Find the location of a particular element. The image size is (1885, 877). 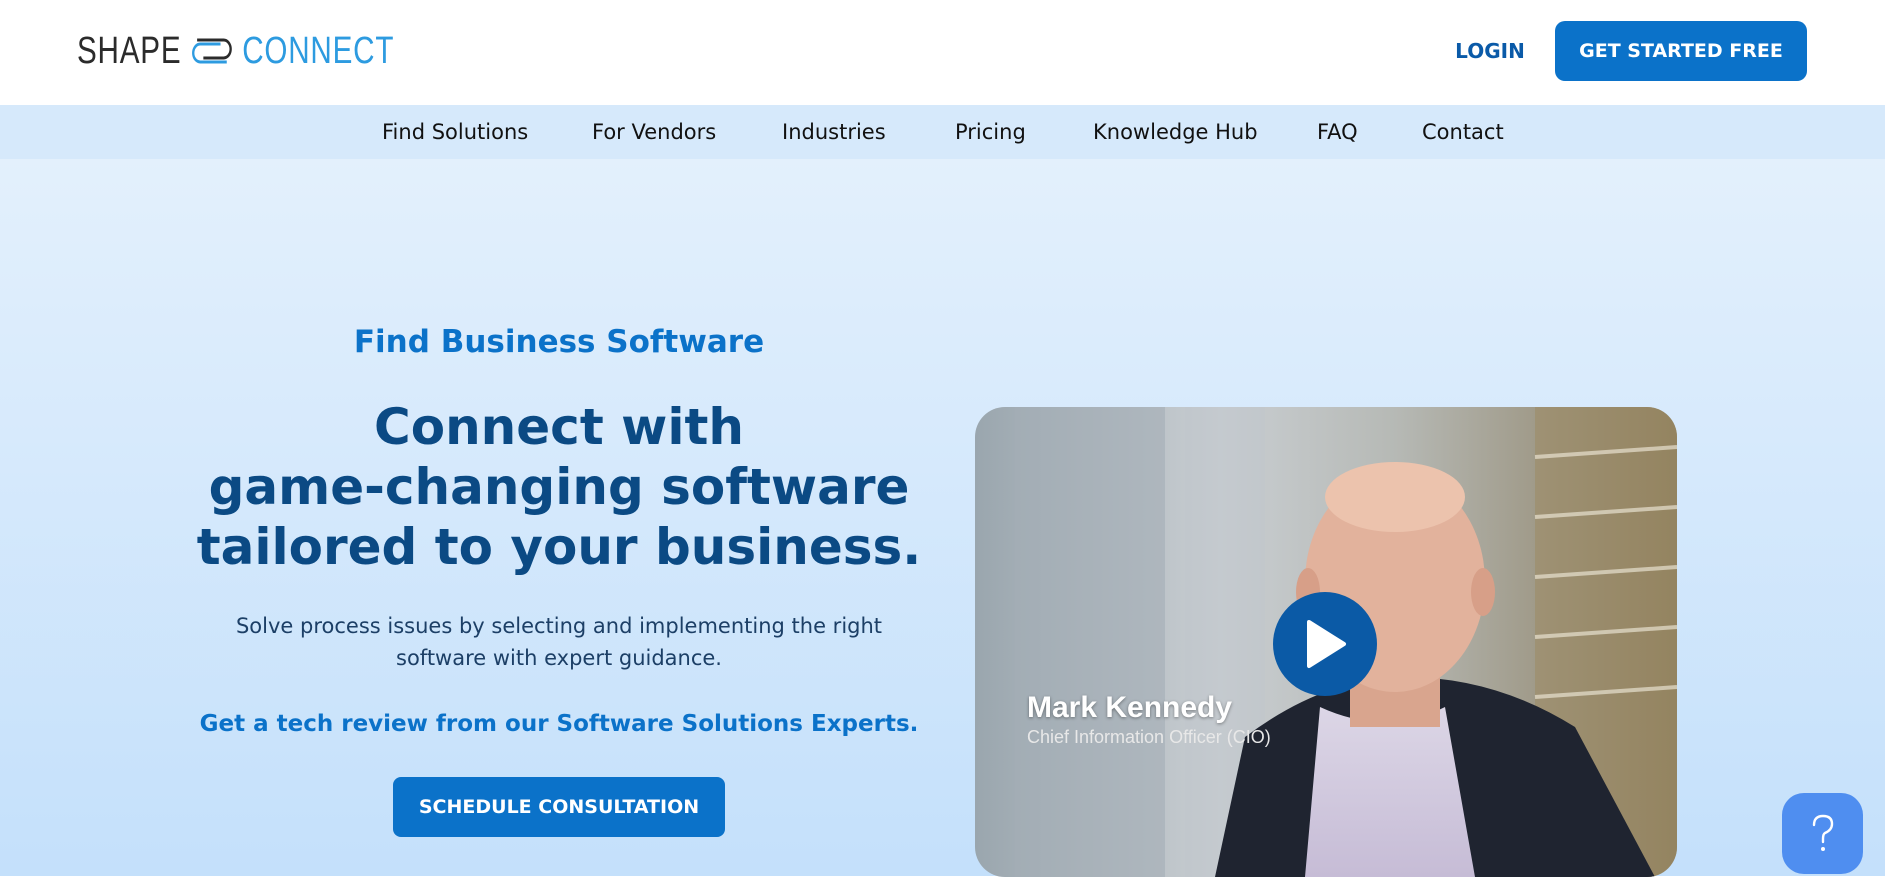

question-icon is located at coordinates (1822, 832).